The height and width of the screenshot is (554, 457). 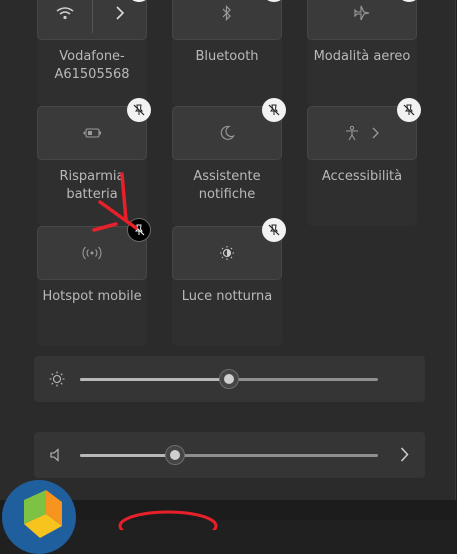 What do you see at coordinates (57, 457) in the screenshot?
I see `speaker-icon` at bounding box center [57, 457].